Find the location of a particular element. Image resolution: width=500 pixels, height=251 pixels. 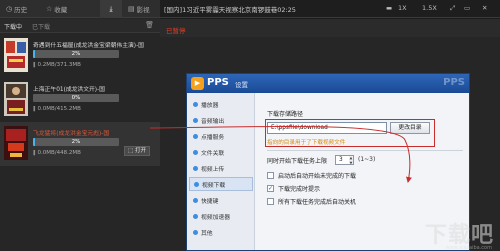

change-directory-button: 更改目录 is located at coordinates (410, 128).